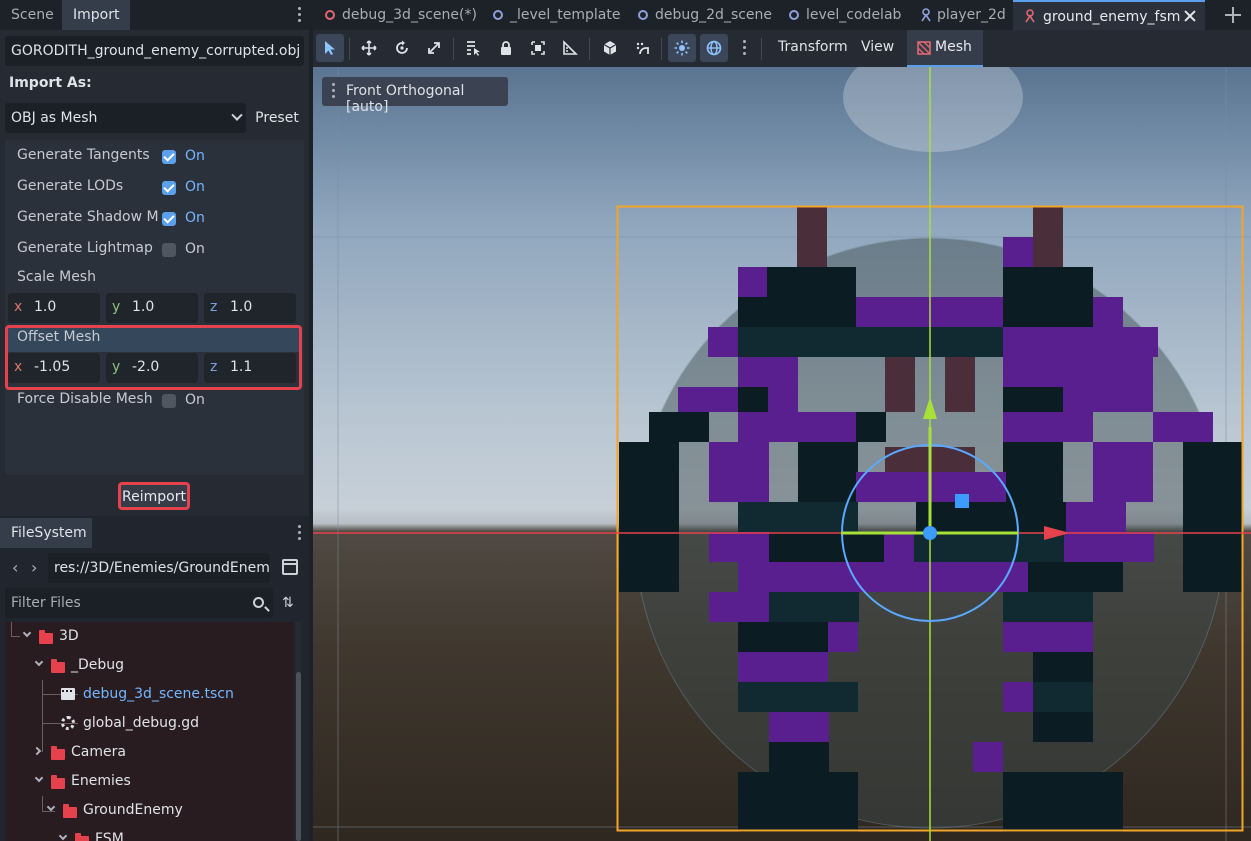  What do you see at coordinates (68, 694) in the screenshot?
I see `scene-file-icon` at bounding box center [68, 694].